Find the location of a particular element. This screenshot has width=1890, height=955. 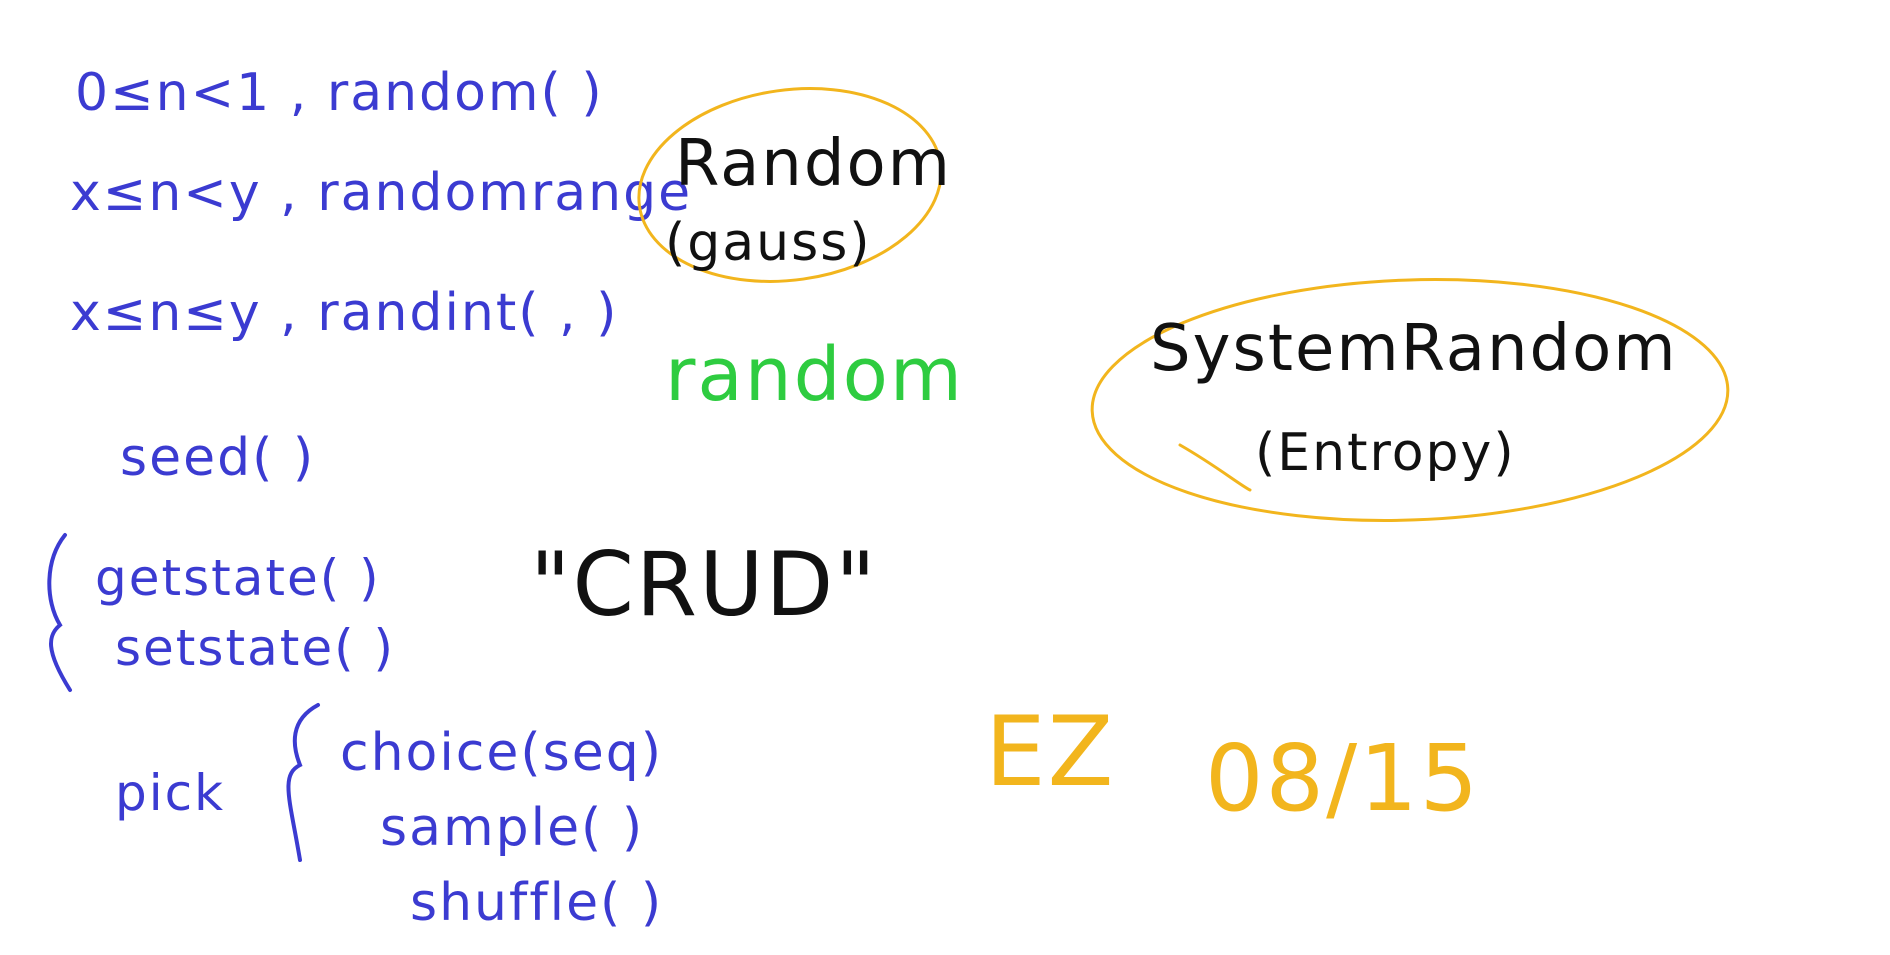

note-pick: pick is located at coordinates (170, 793).